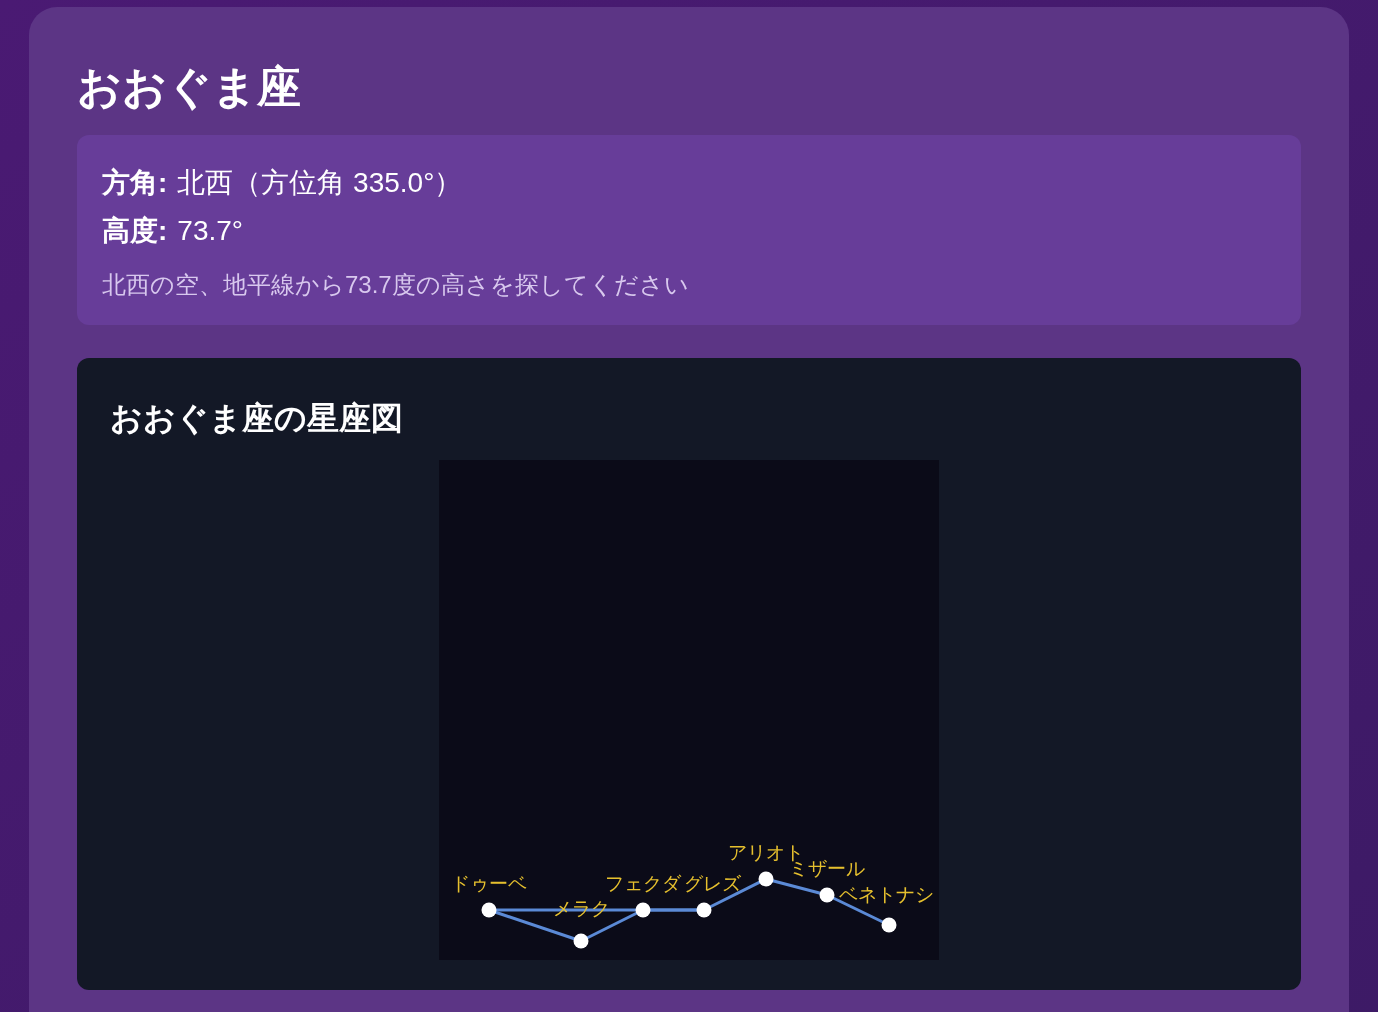 The width and height of the screenshot is (1378, 1012). What do you see at coordinates (886, 894) in the screenshot?
I see `star-label: ベネトナシ` at bounding box center [886, 894].